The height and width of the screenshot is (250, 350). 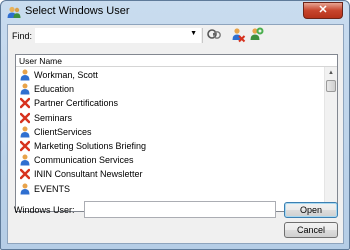 What do you see at coordinates (193, 33) in the screenshot?
I see `chevron-down-icon: ▼` at bounding box center [193, 33].